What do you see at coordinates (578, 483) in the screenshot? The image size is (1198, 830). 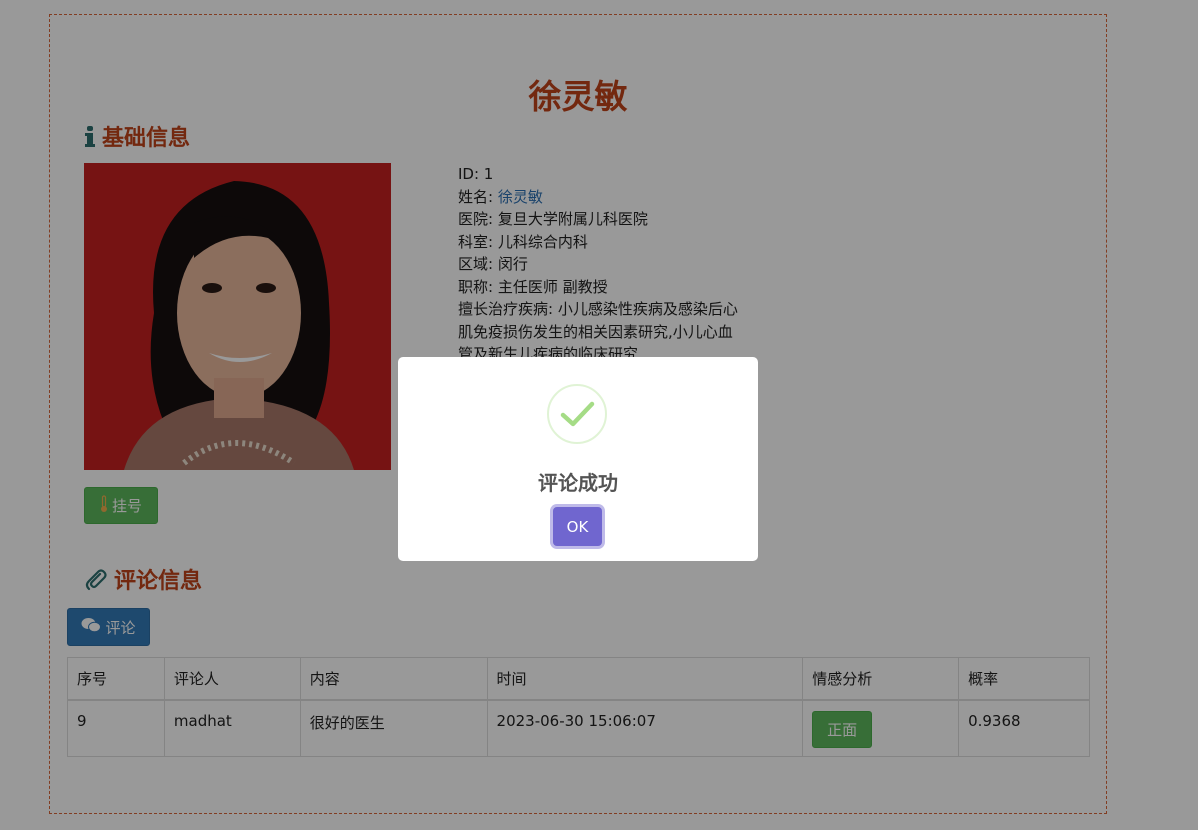 I see `dialog-title: 评论成功` at bounding box center [578, 483].